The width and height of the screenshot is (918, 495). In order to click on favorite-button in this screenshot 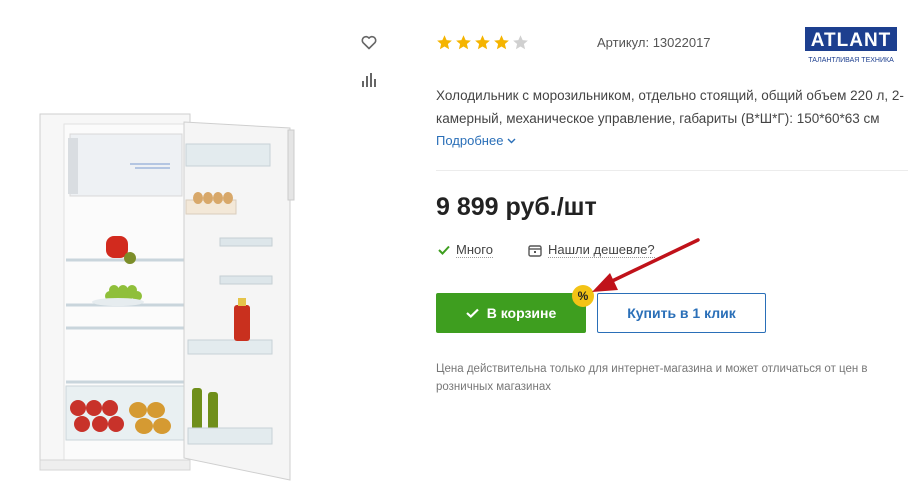, I will do `click(369, 42)`.